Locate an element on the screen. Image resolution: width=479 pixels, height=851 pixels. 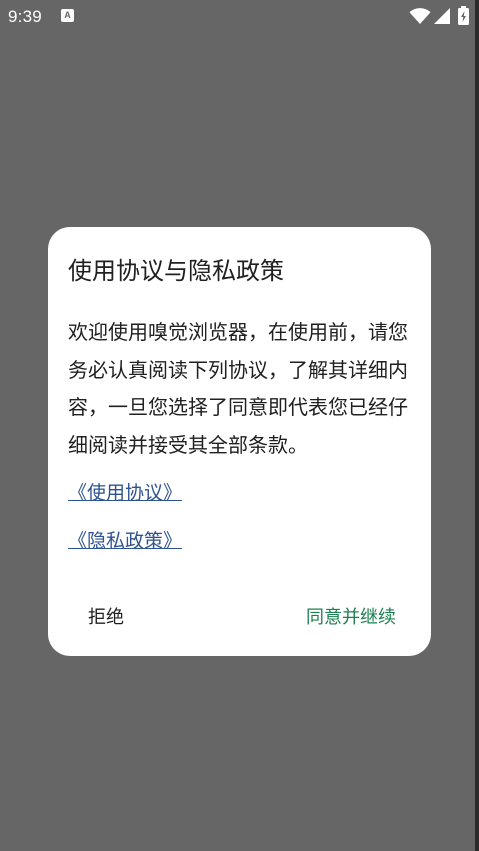
reject-button: 拒绝 is located at coordinates (106, 618).